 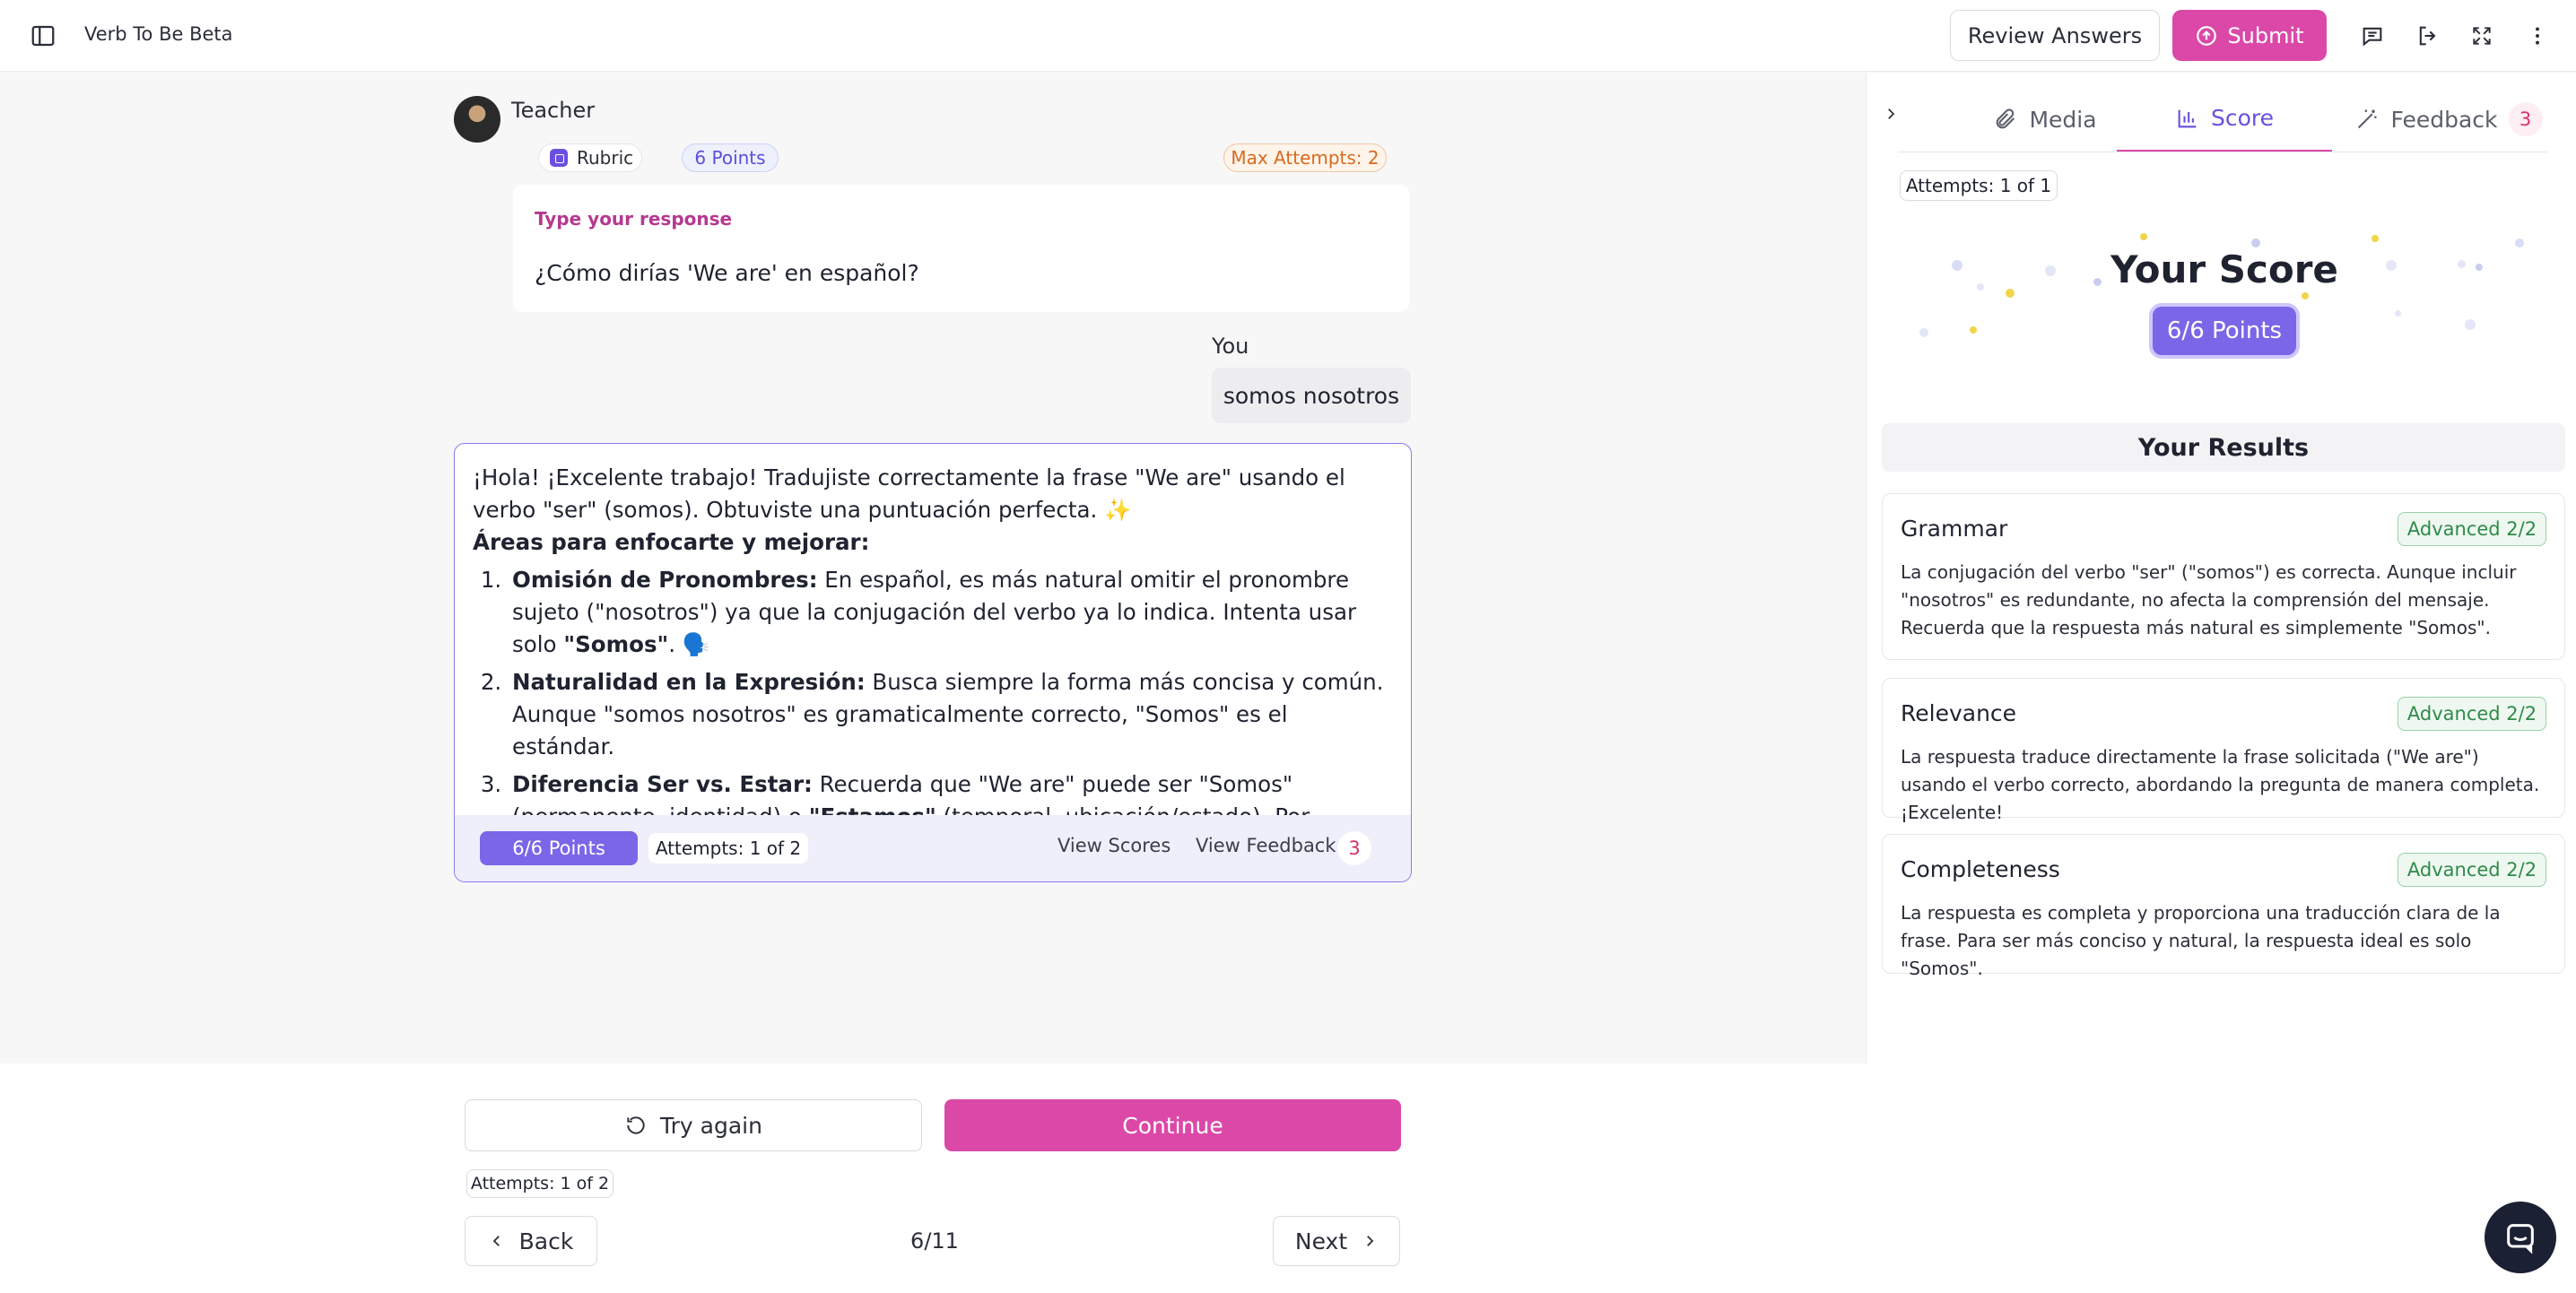 I want to click on student-name: You, so click(x=1230, y=346).